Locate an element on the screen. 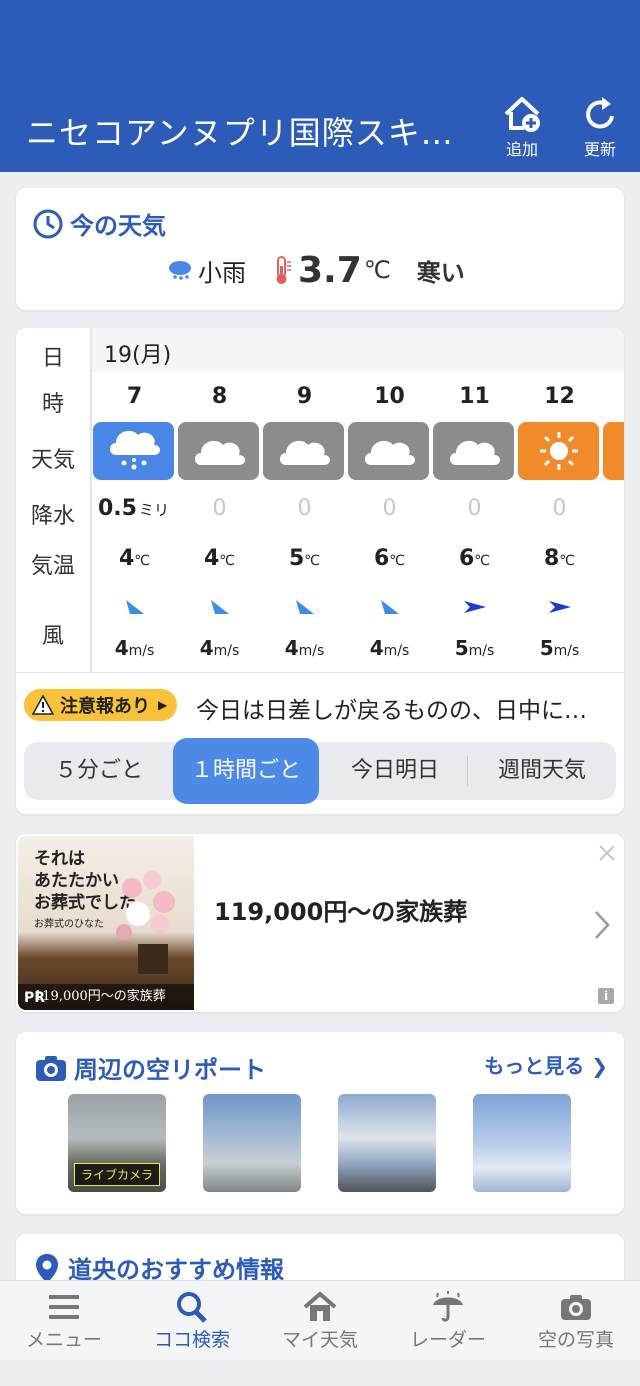 This screenshot has height=1386, width=640. nav-radar-label: レーダー is located at coordinates (447, 1340).